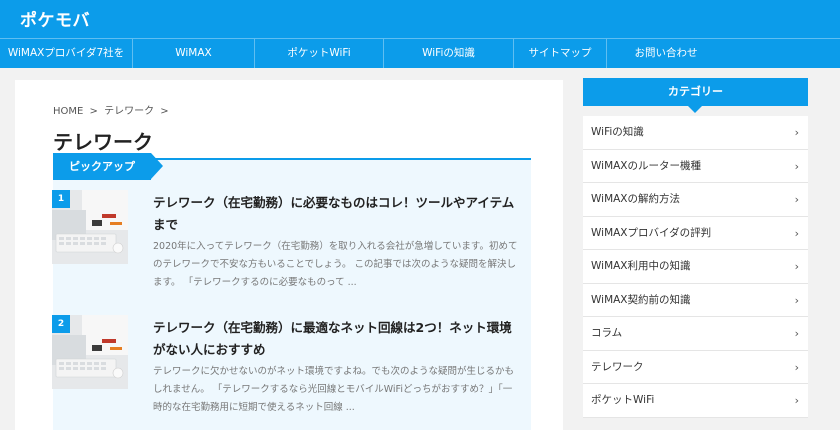  I want to click on category-item-wimax-routers: WiMAXのルーター機種 ›, so click(695, 166).